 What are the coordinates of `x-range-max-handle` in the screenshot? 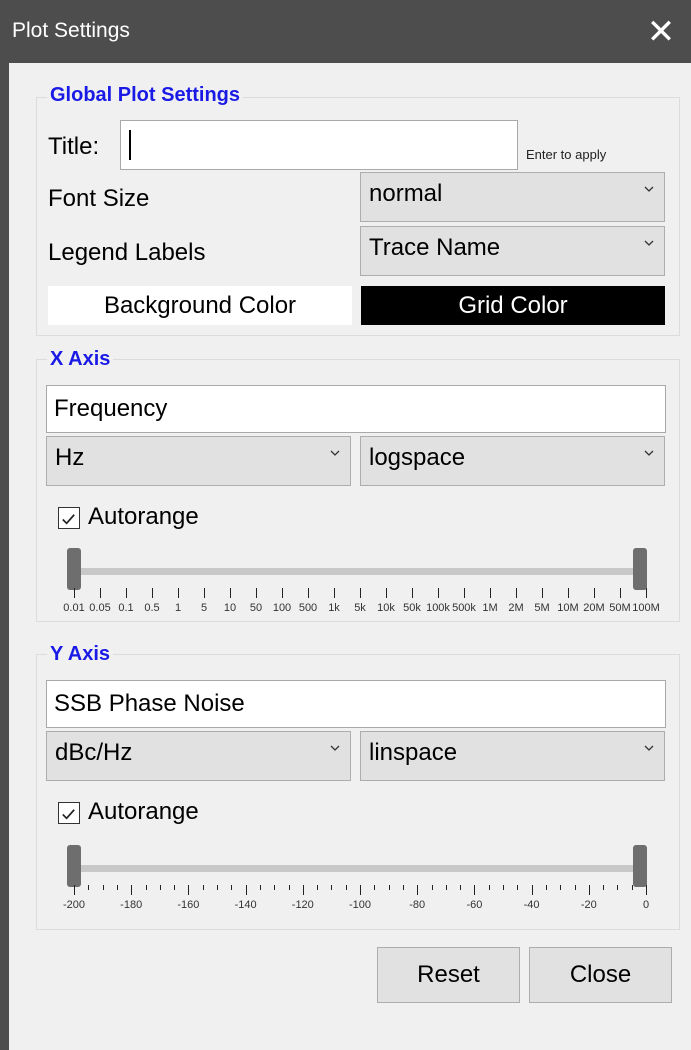 It's located at (640, 569).